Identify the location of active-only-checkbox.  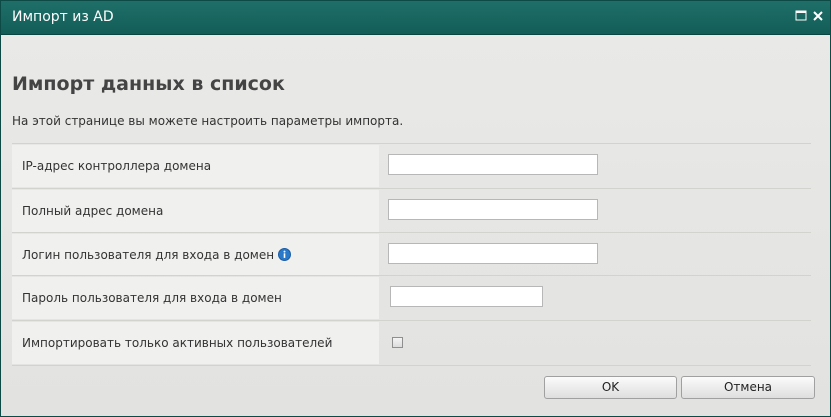
(397, 342).